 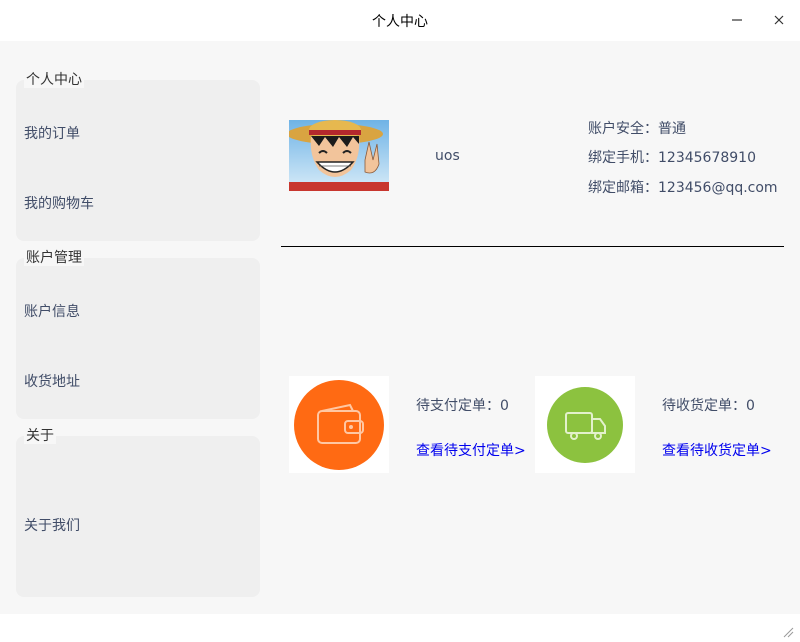 I want to click on sidebar-group-account, so click(x=138, y=338).